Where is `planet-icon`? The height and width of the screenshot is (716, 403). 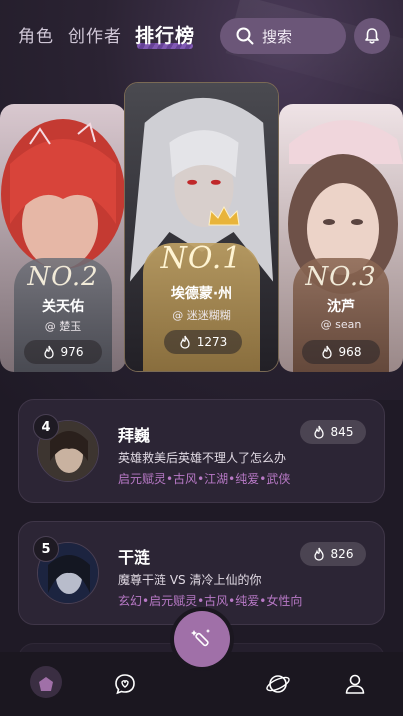
planet-icon is located at coordinates (278, 684).